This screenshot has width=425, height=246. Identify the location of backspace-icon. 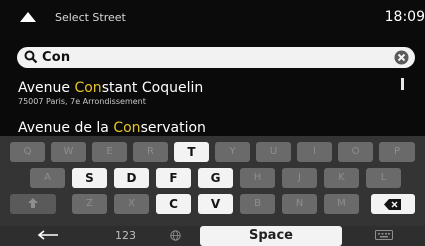
(392, 204).